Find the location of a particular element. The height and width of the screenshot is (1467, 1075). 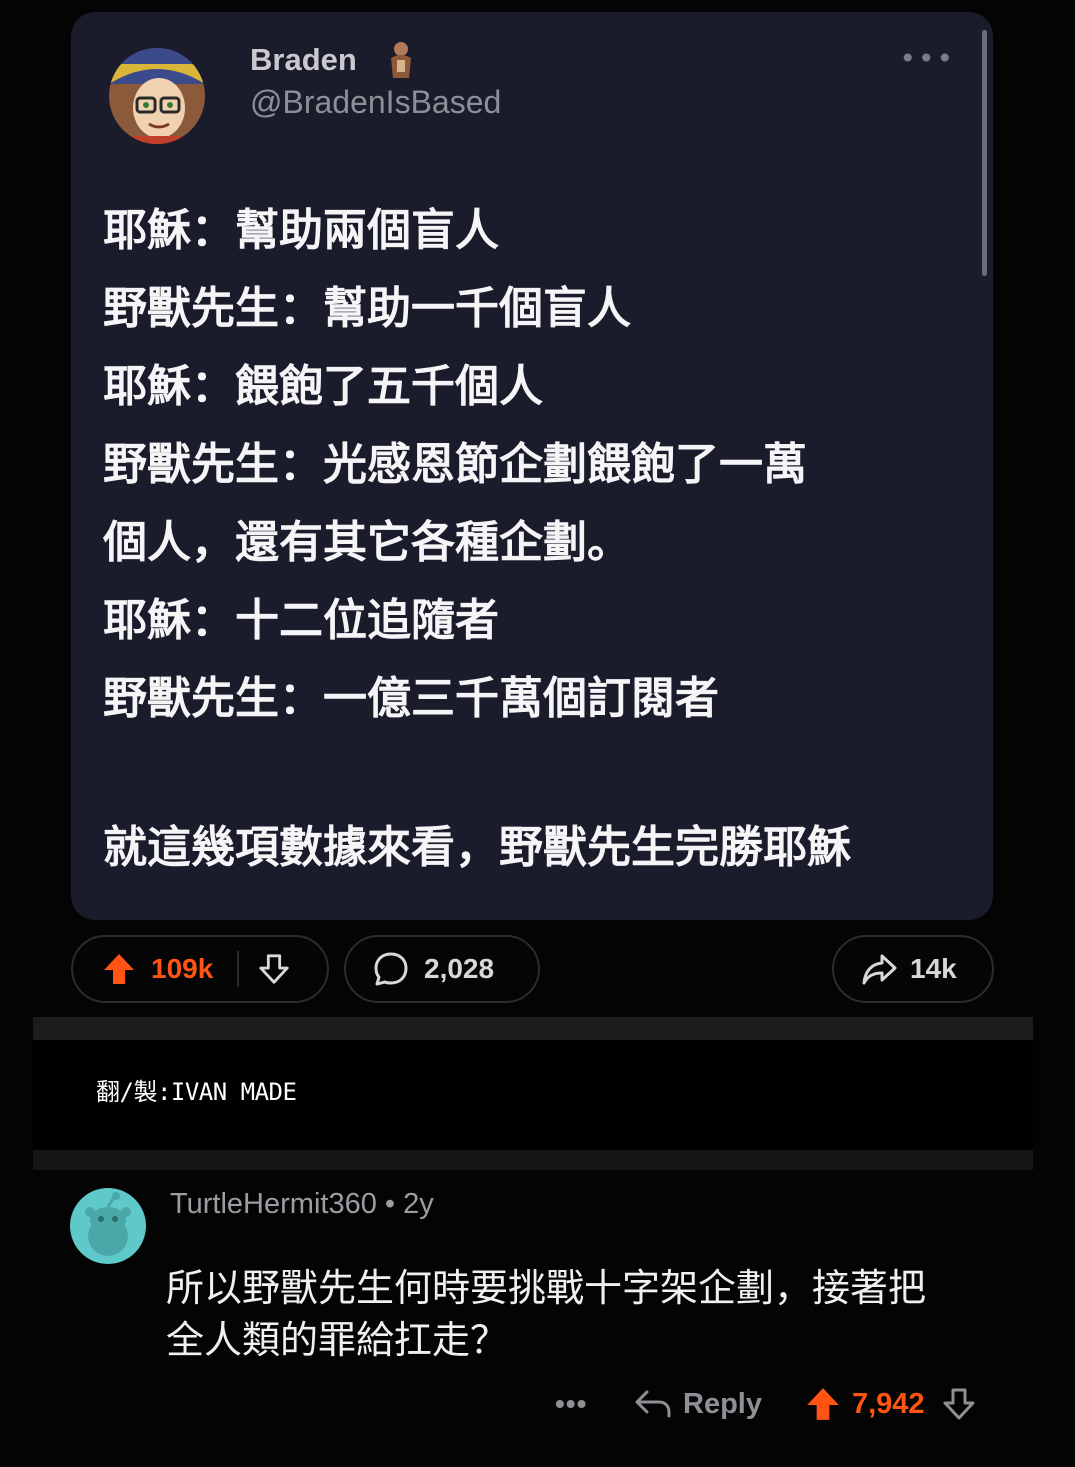

comment-count: 2,028 is located at coordinates (459, 968).